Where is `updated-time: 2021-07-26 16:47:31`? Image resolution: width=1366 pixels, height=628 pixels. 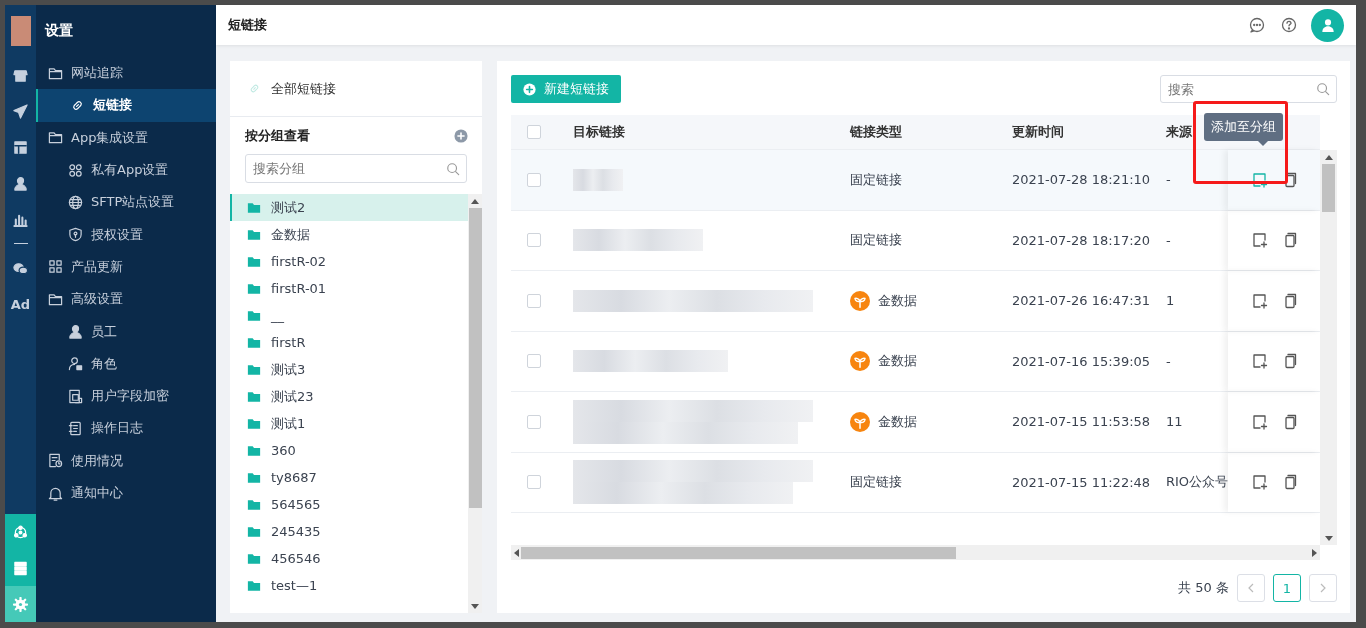 updated-time: 2021-07-26 16:47:31 is located at coordinates (1081, 301).